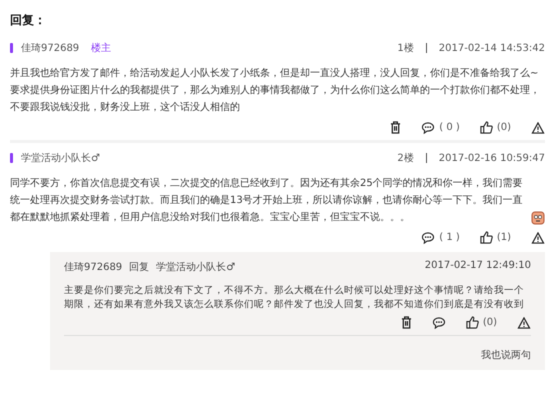  What do you see at coordinates (405, 48) in the screenshot?
I see `floor-number: 1楼` at bounding box center [405, 48].